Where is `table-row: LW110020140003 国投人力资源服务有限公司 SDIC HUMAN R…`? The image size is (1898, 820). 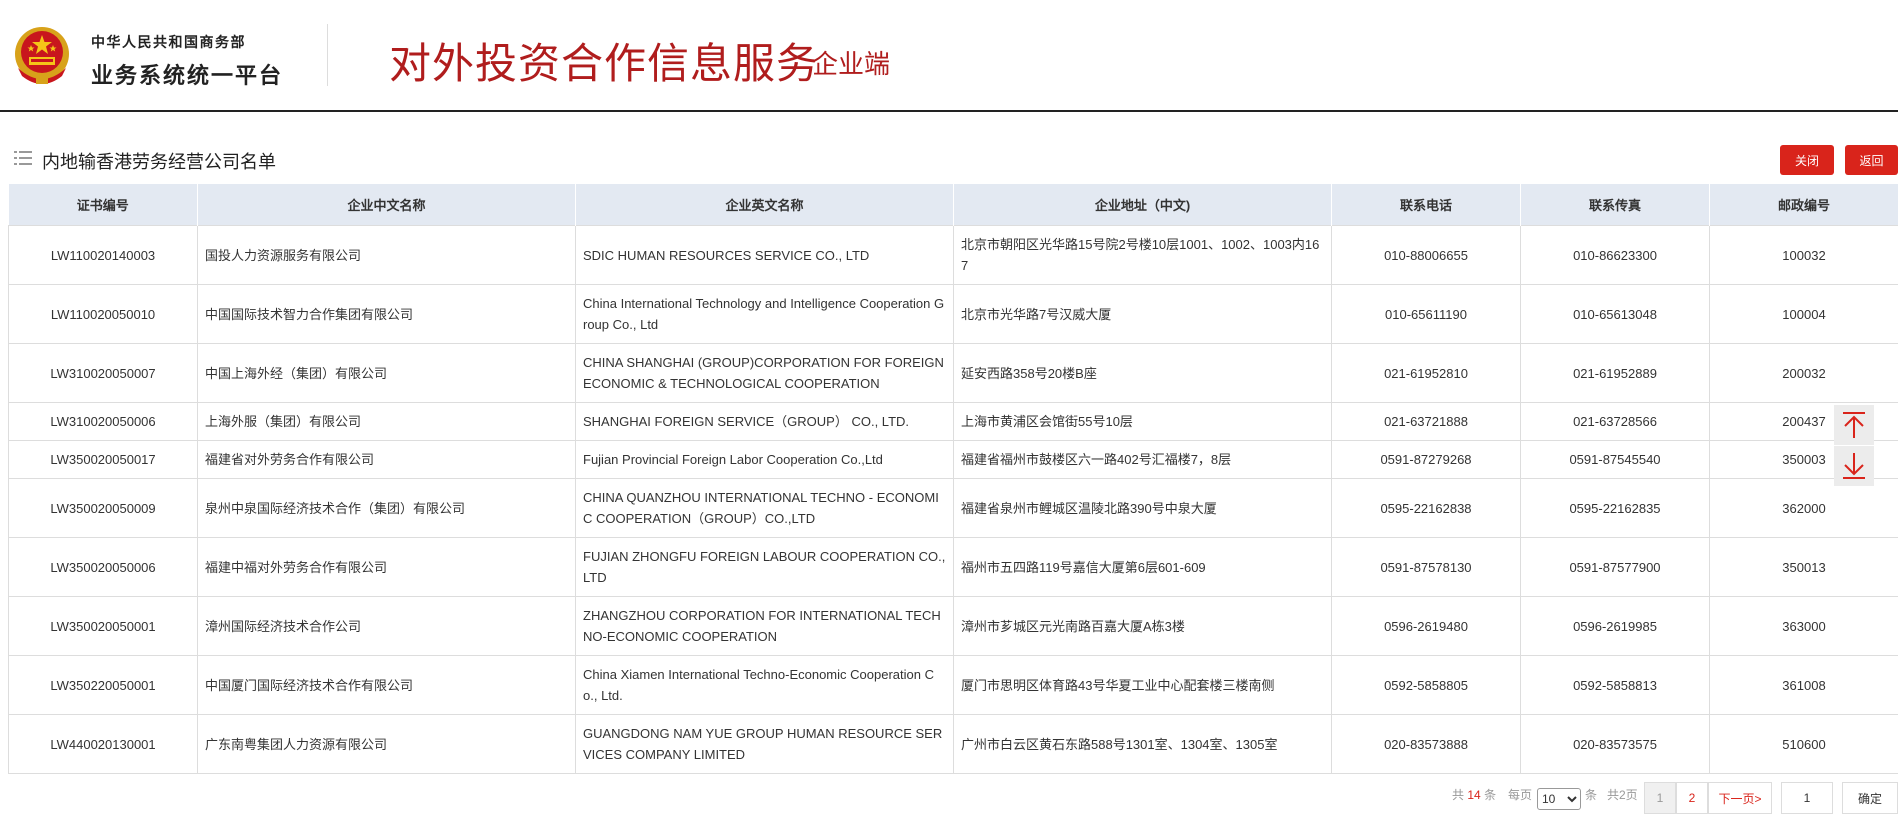 table-row: LW110020140003 国投人力资源服务有限公司 SDIC HUMAN R… is located at coordinates (953, 255).